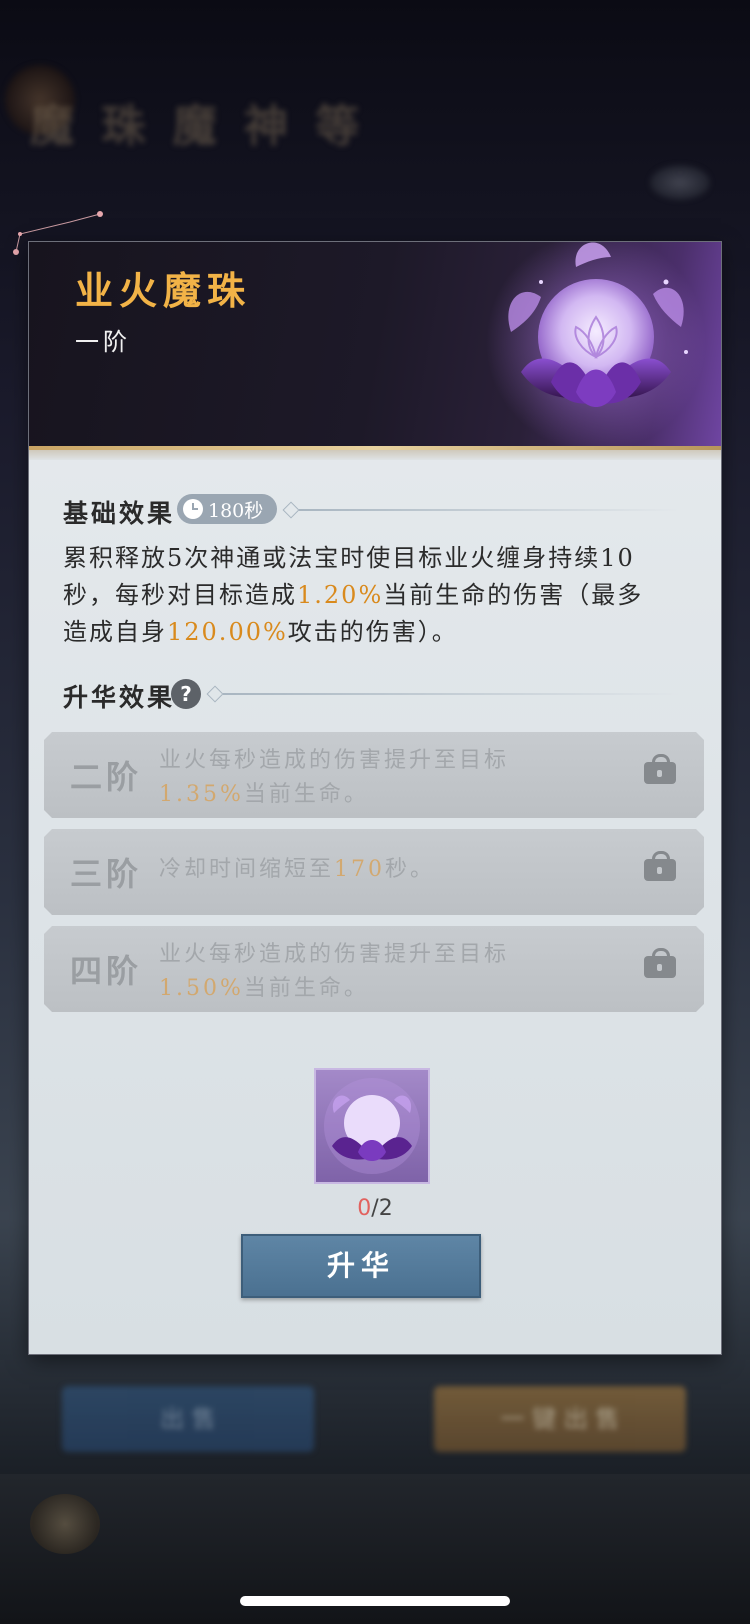  I want to click on tier-row-3: 三阶 冷却时间缩短至170秒。, so click(374, 872).